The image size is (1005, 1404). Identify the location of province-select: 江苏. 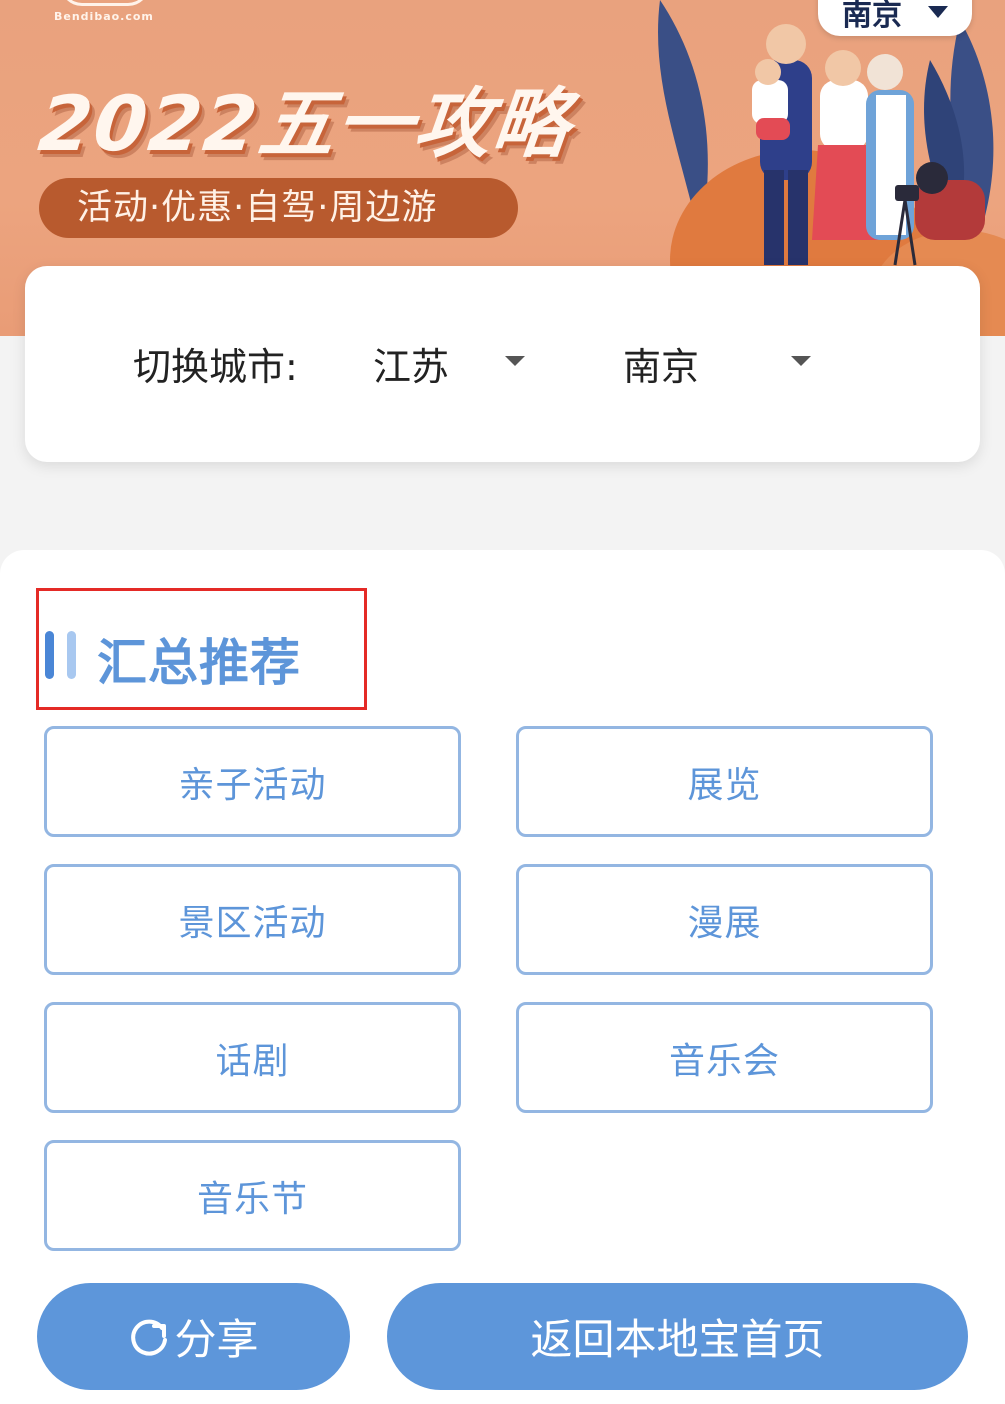
(450, 361).